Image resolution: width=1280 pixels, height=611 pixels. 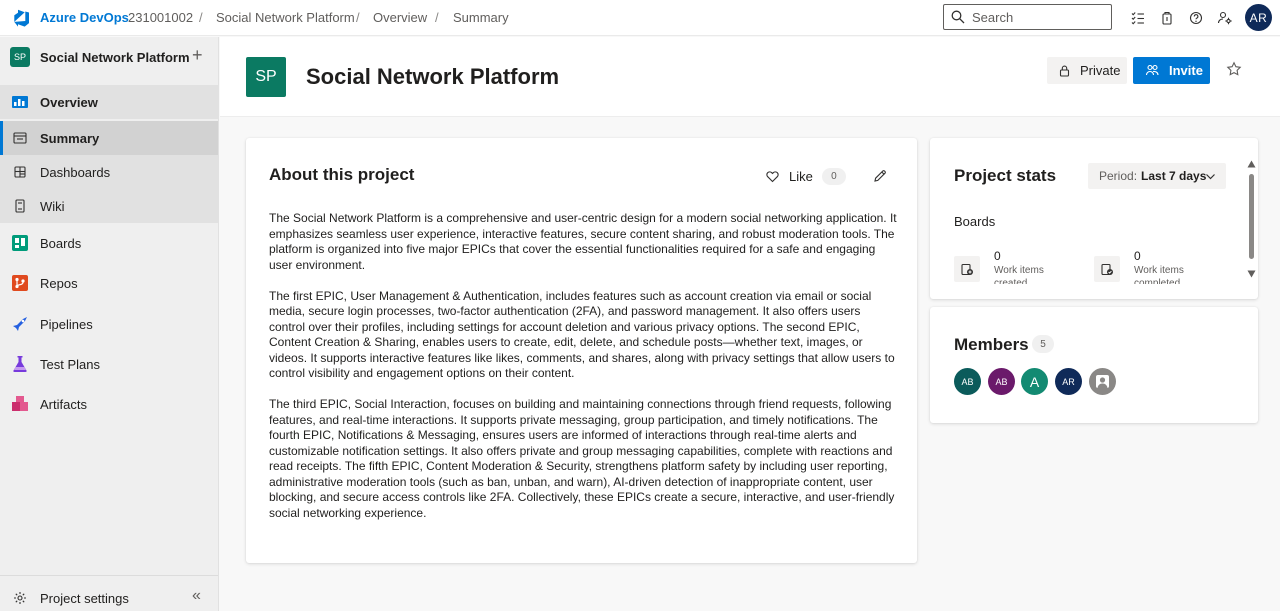 I want to click on sidebar-item-pipelines: Pipelines, so click(x=109, y=324).